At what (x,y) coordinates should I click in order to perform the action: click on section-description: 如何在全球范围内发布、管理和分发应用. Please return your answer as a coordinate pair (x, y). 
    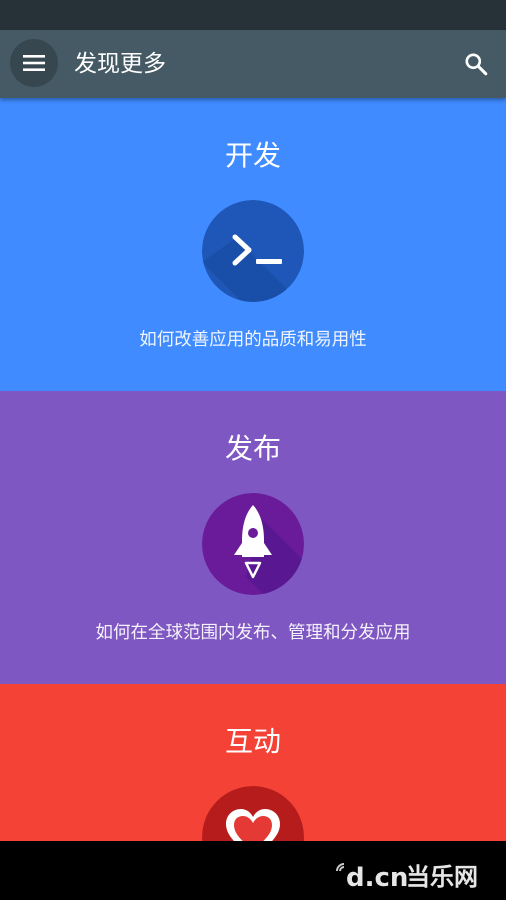
    Looking at the image, I should click on (253, 633).